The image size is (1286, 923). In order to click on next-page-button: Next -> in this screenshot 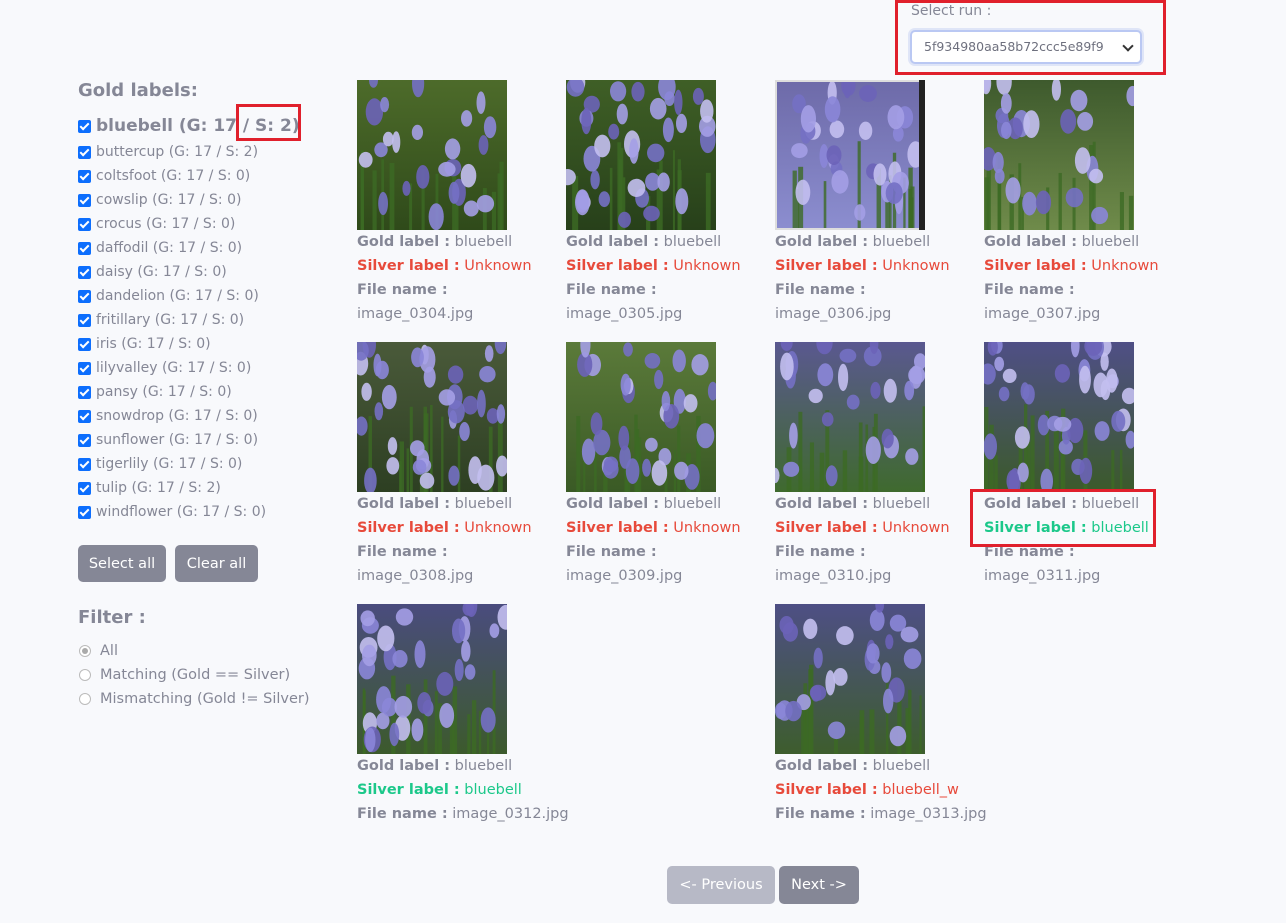, I will do `click(819, 885)`.